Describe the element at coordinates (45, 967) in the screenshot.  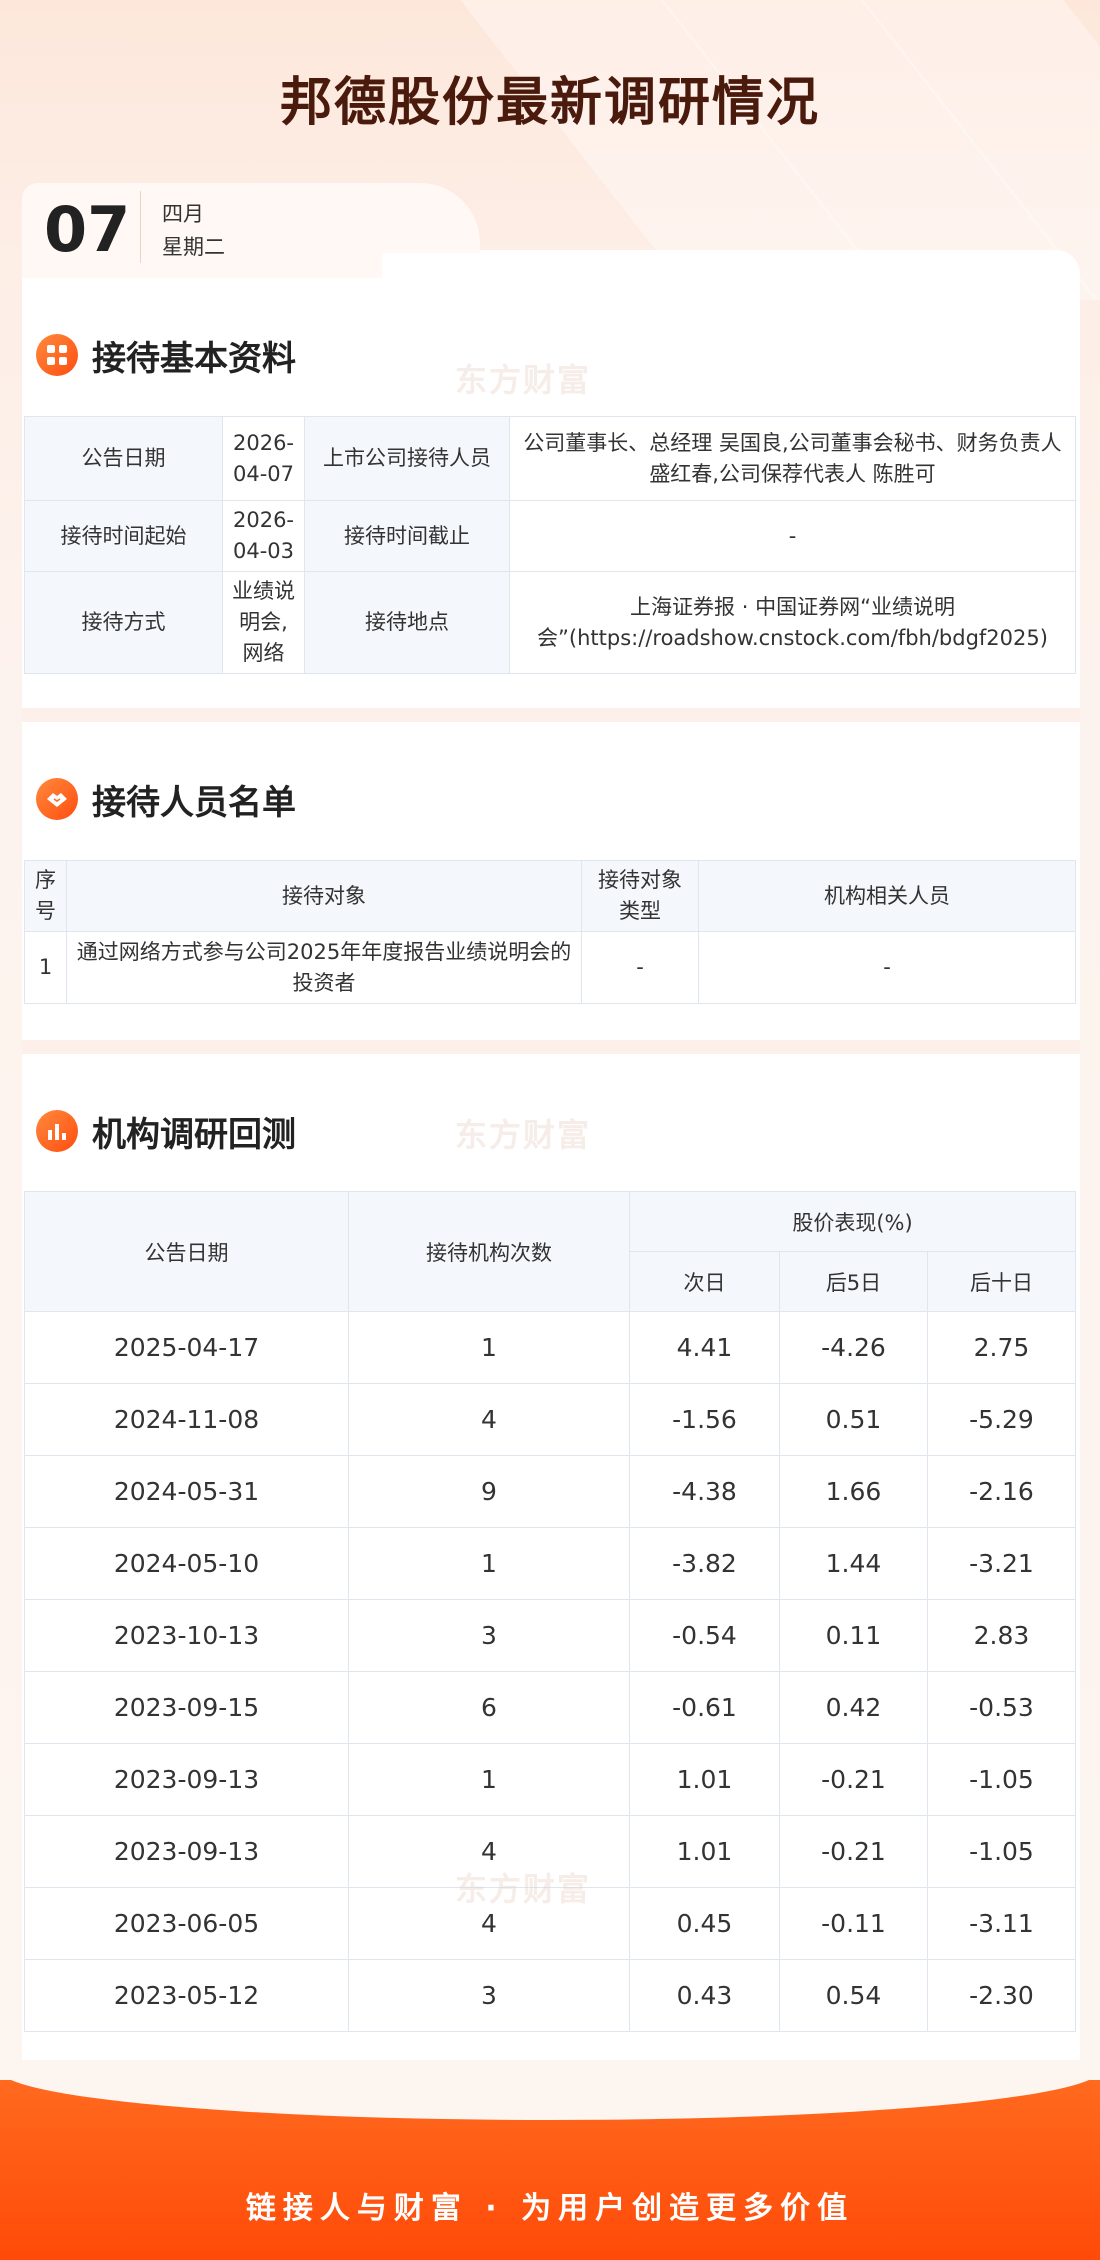
I see `cell-index: 1` at that location.